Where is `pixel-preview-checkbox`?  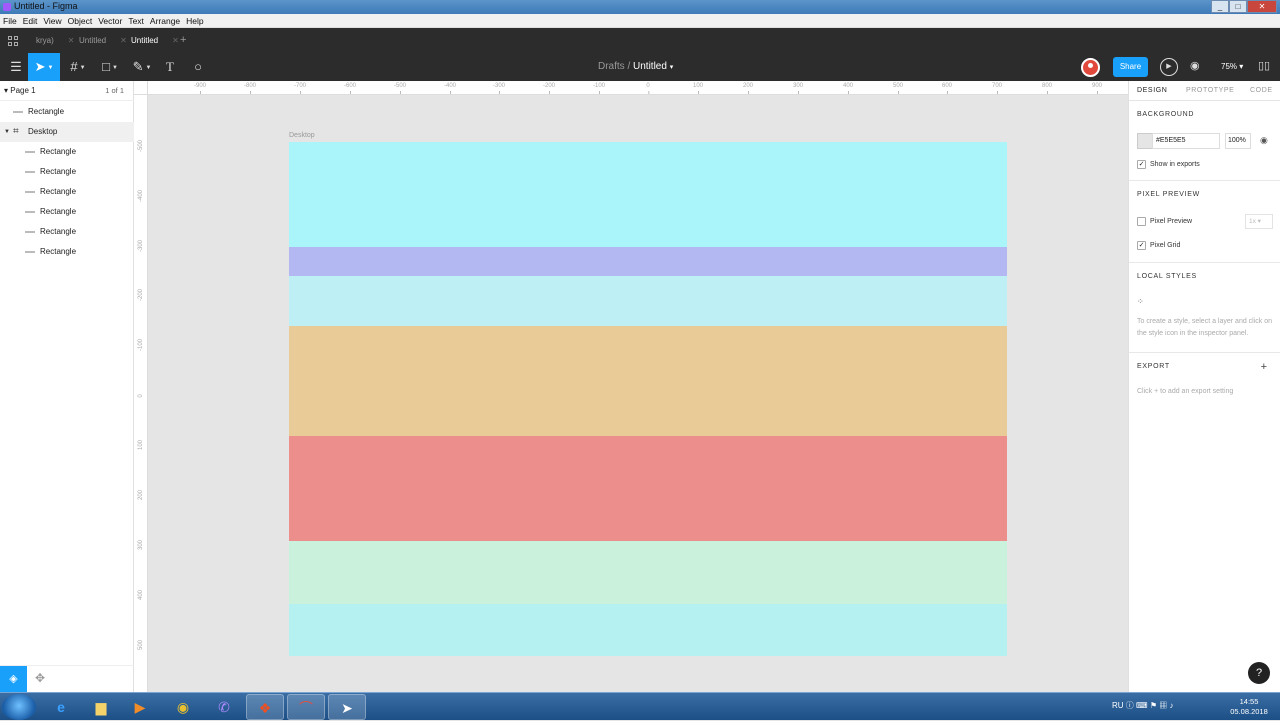
pixel-preview-checkbox is located at coordinates (1141, 221).